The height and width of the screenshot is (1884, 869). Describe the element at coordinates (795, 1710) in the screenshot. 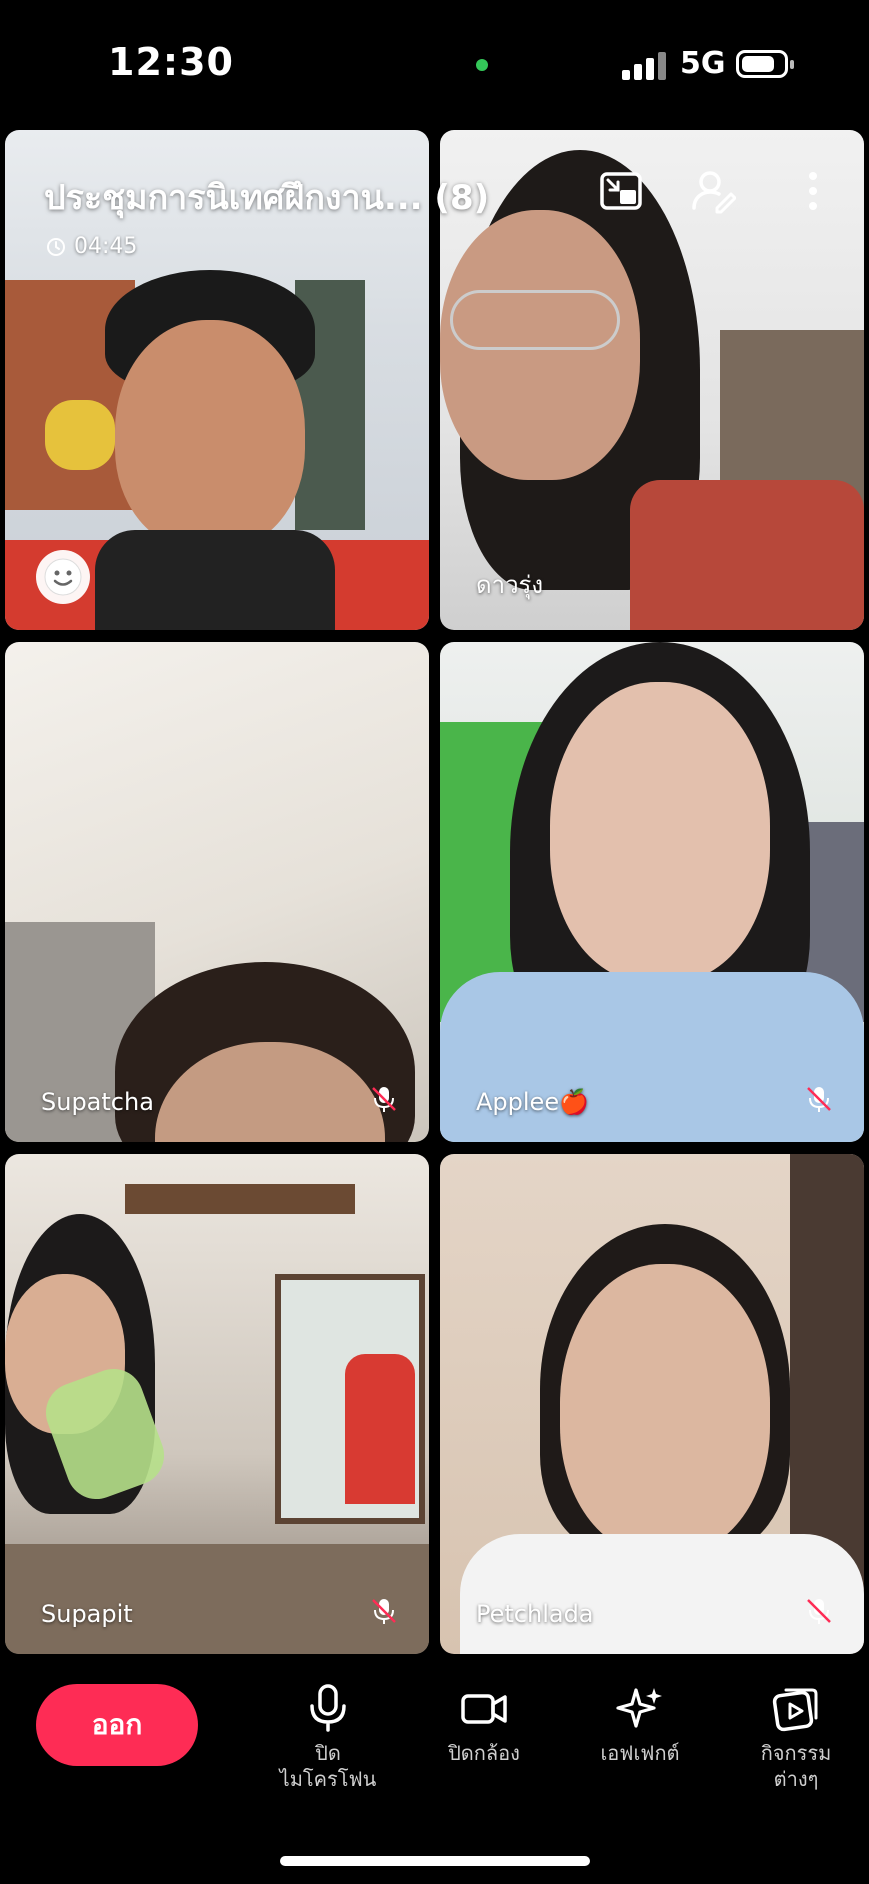

I see `activities-icon` at that location.